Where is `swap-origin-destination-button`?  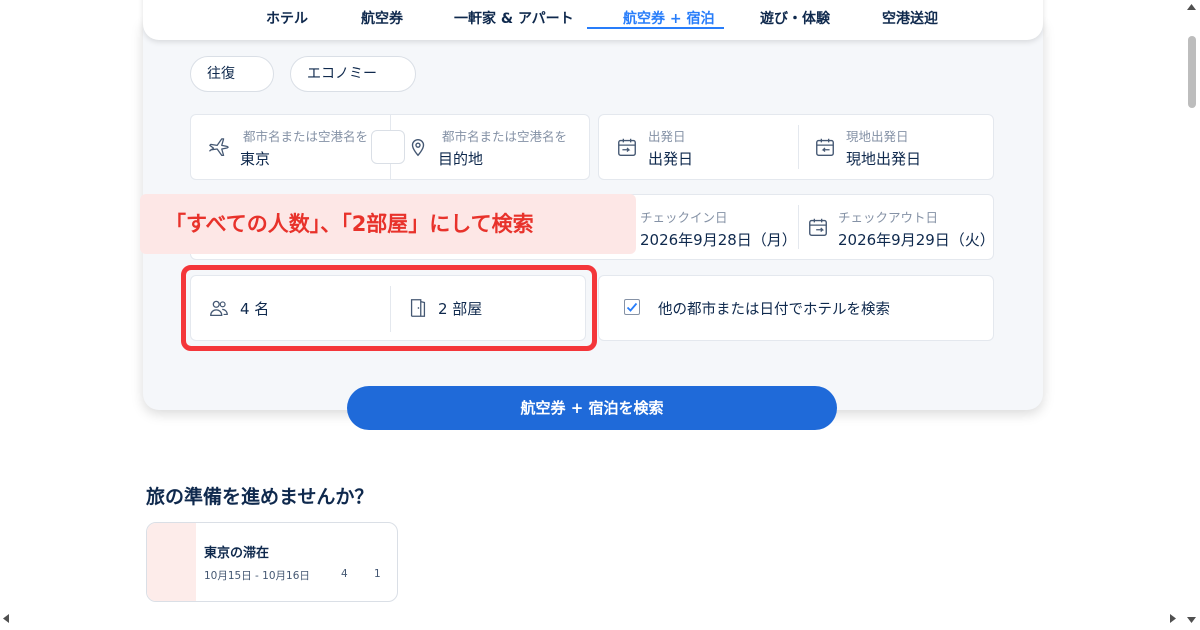 swap-origin-destination-button is located at coordinates (388, 147).